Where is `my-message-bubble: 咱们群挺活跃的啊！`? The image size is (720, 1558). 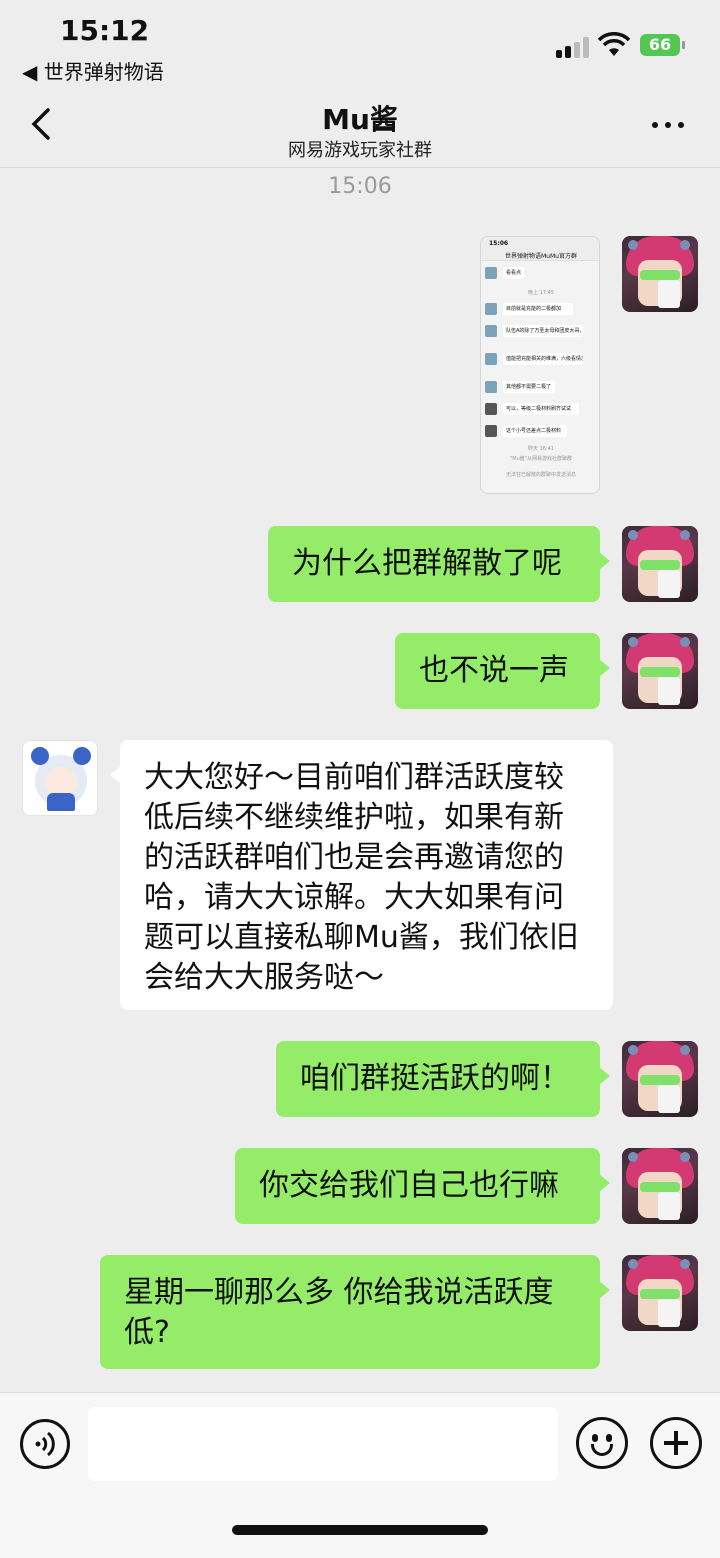 my-message-bubble: 咱们群挺活跃的啊！ is located at coordinates (443, 1079).